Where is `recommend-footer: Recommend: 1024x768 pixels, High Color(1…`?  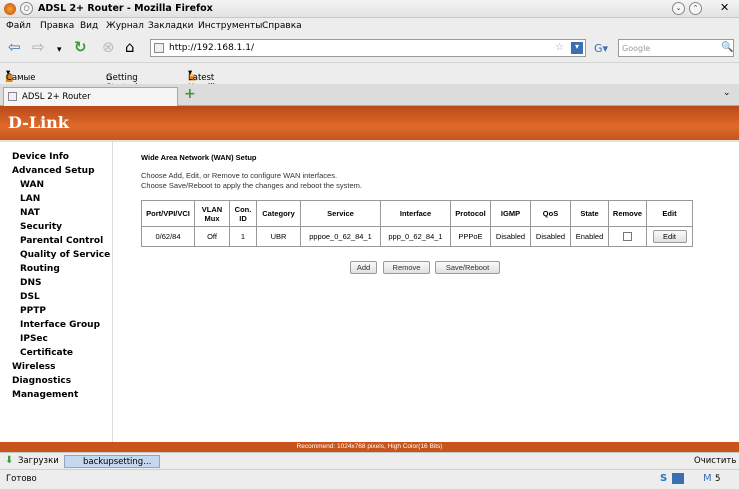 recommend-footer: Recommend: 1024x768 pixels, High Color(1… is located at coordinates (369, 447).